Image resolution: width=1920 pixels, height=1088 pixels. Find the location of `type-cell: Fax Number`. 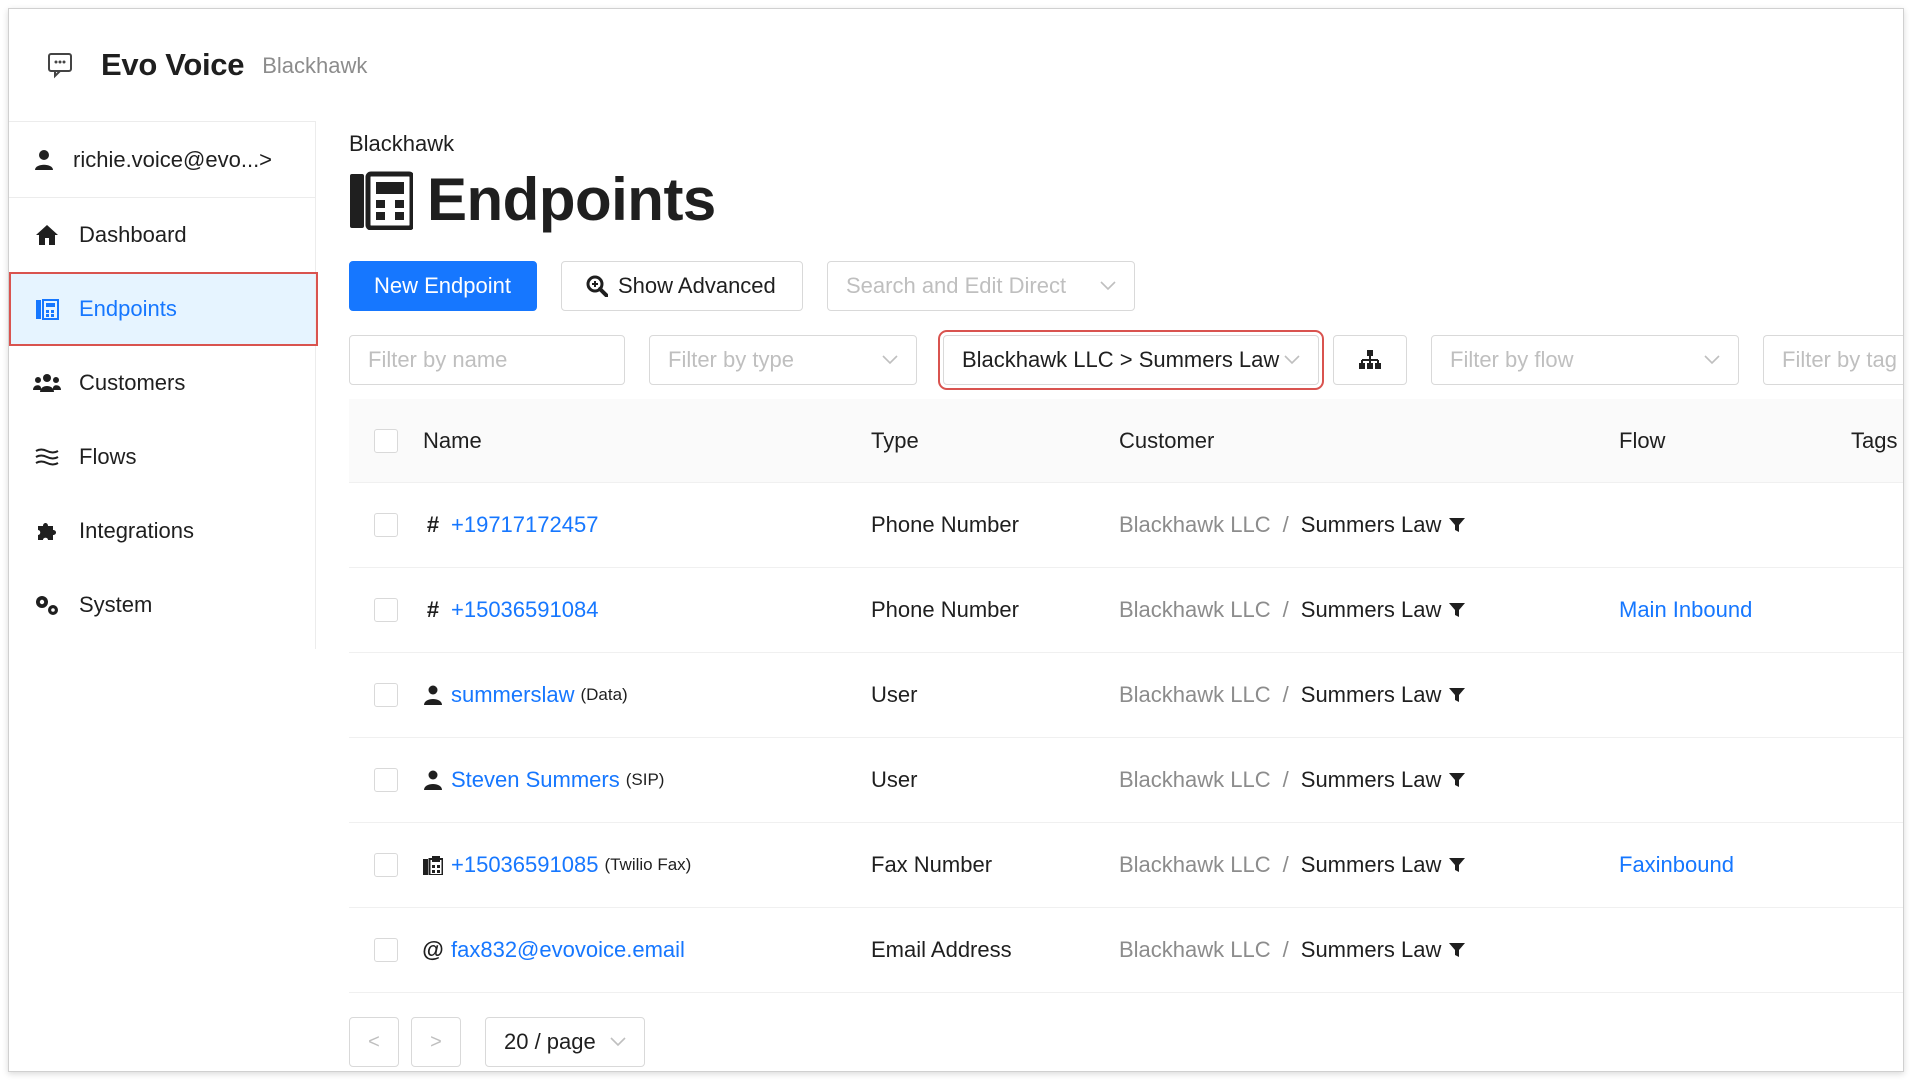

type-cell: Fax Number is located at coordinates (932, 864).